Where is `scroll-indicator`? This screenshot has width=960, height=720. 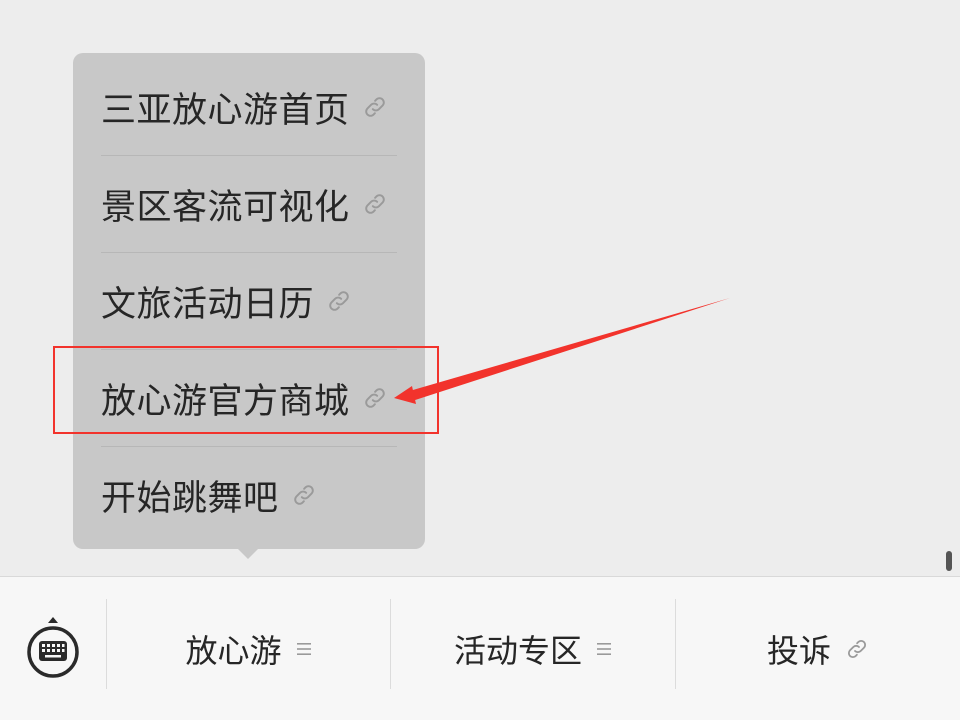 scroll-indicator is located at coordinates (949, 561).